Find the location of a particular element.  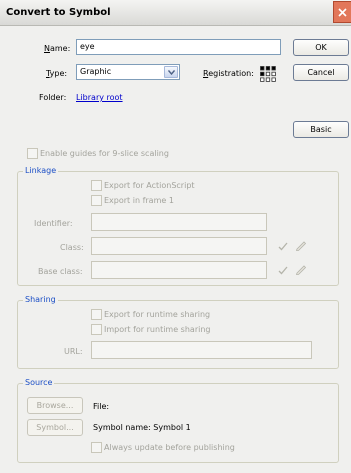

chevron-down-icon is located at coordinates (171, 72).